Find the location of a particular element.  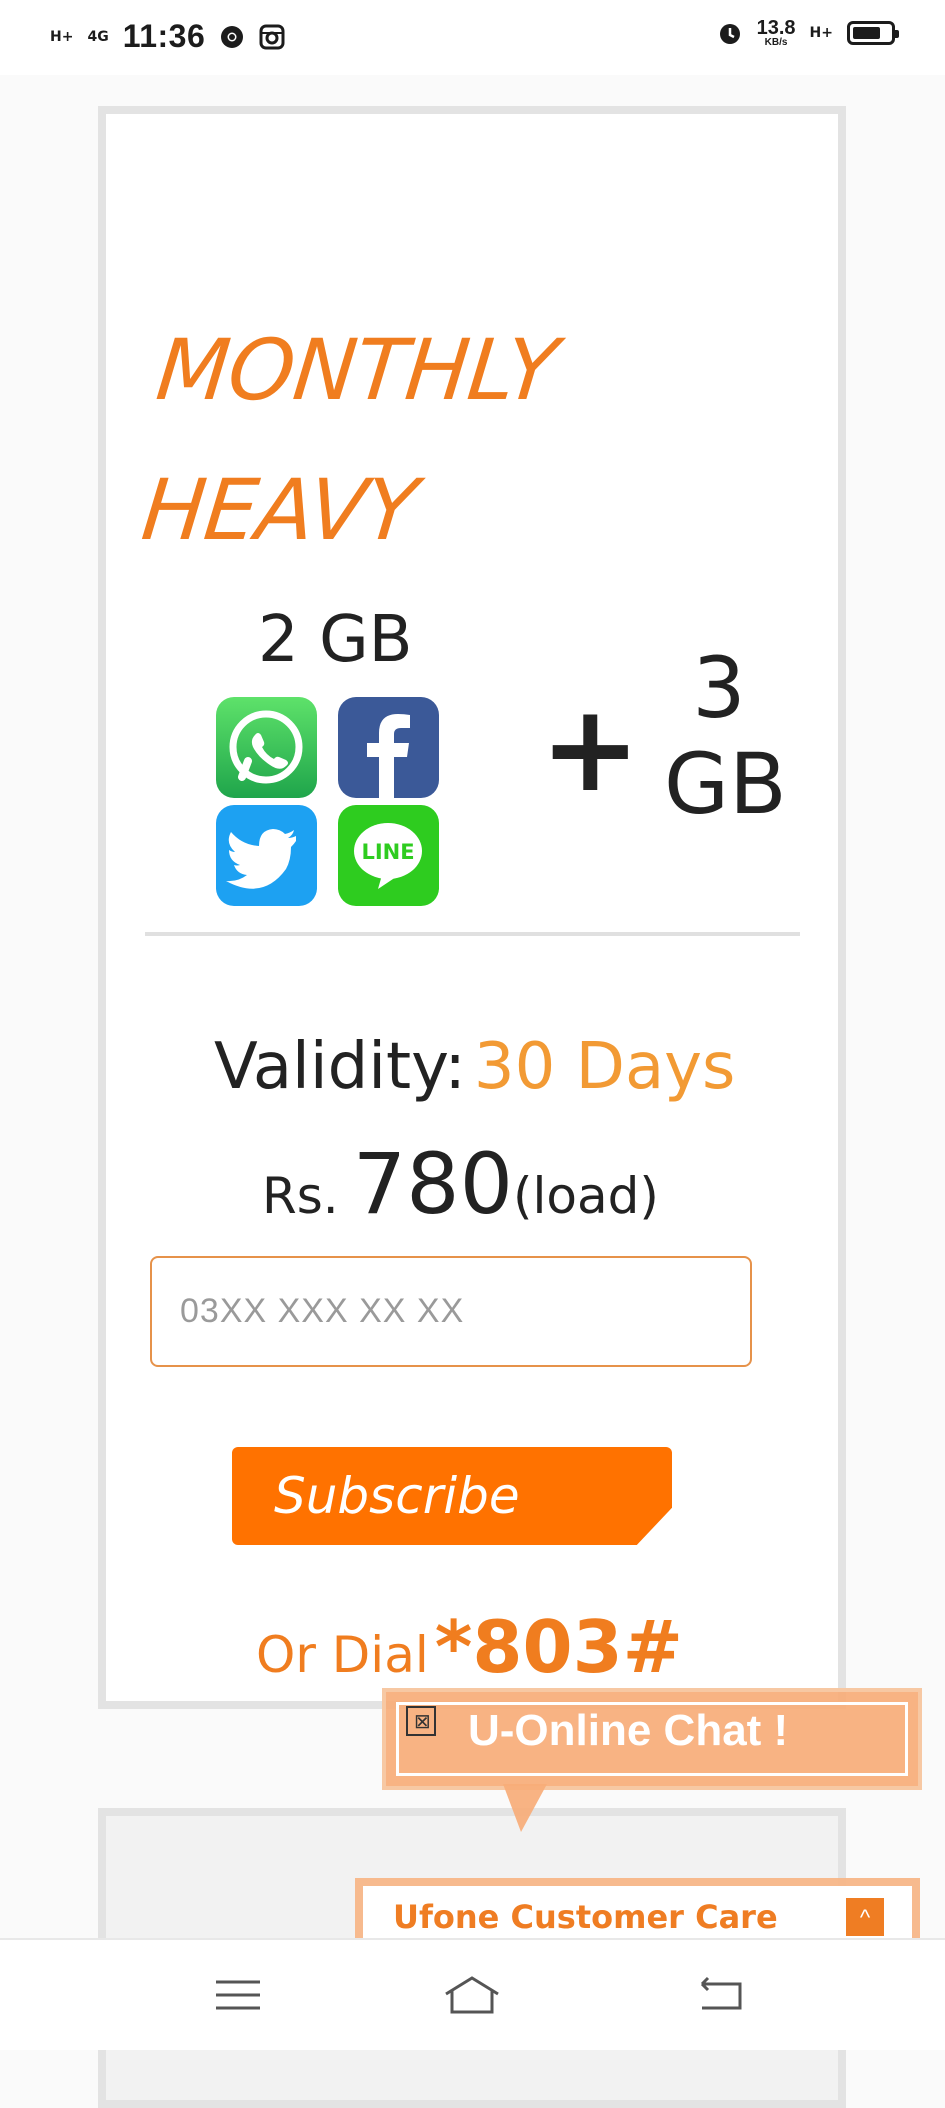

back-icon is located at coordinates (720, 1995).